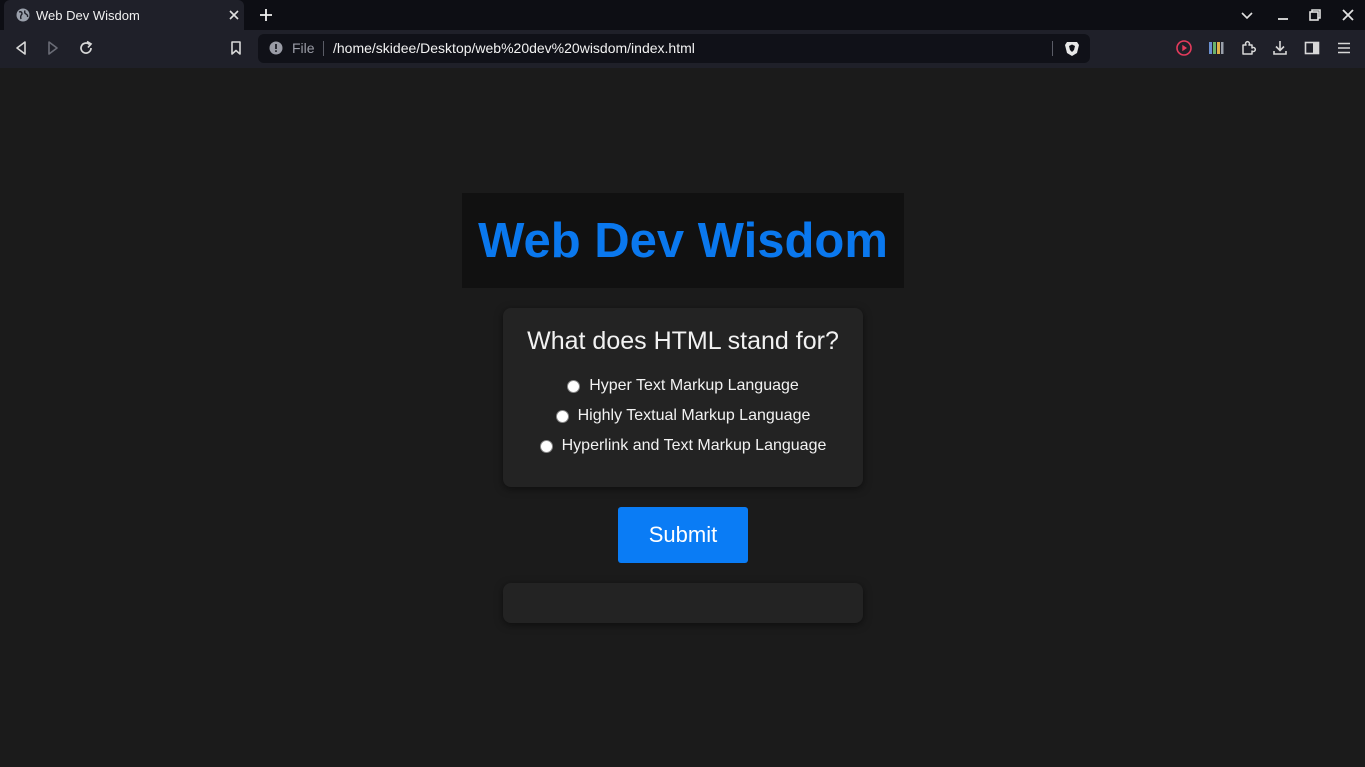  Describe the element at coordinates (1348, 15) in the screenshot. I see `close-window-icon` at that location.